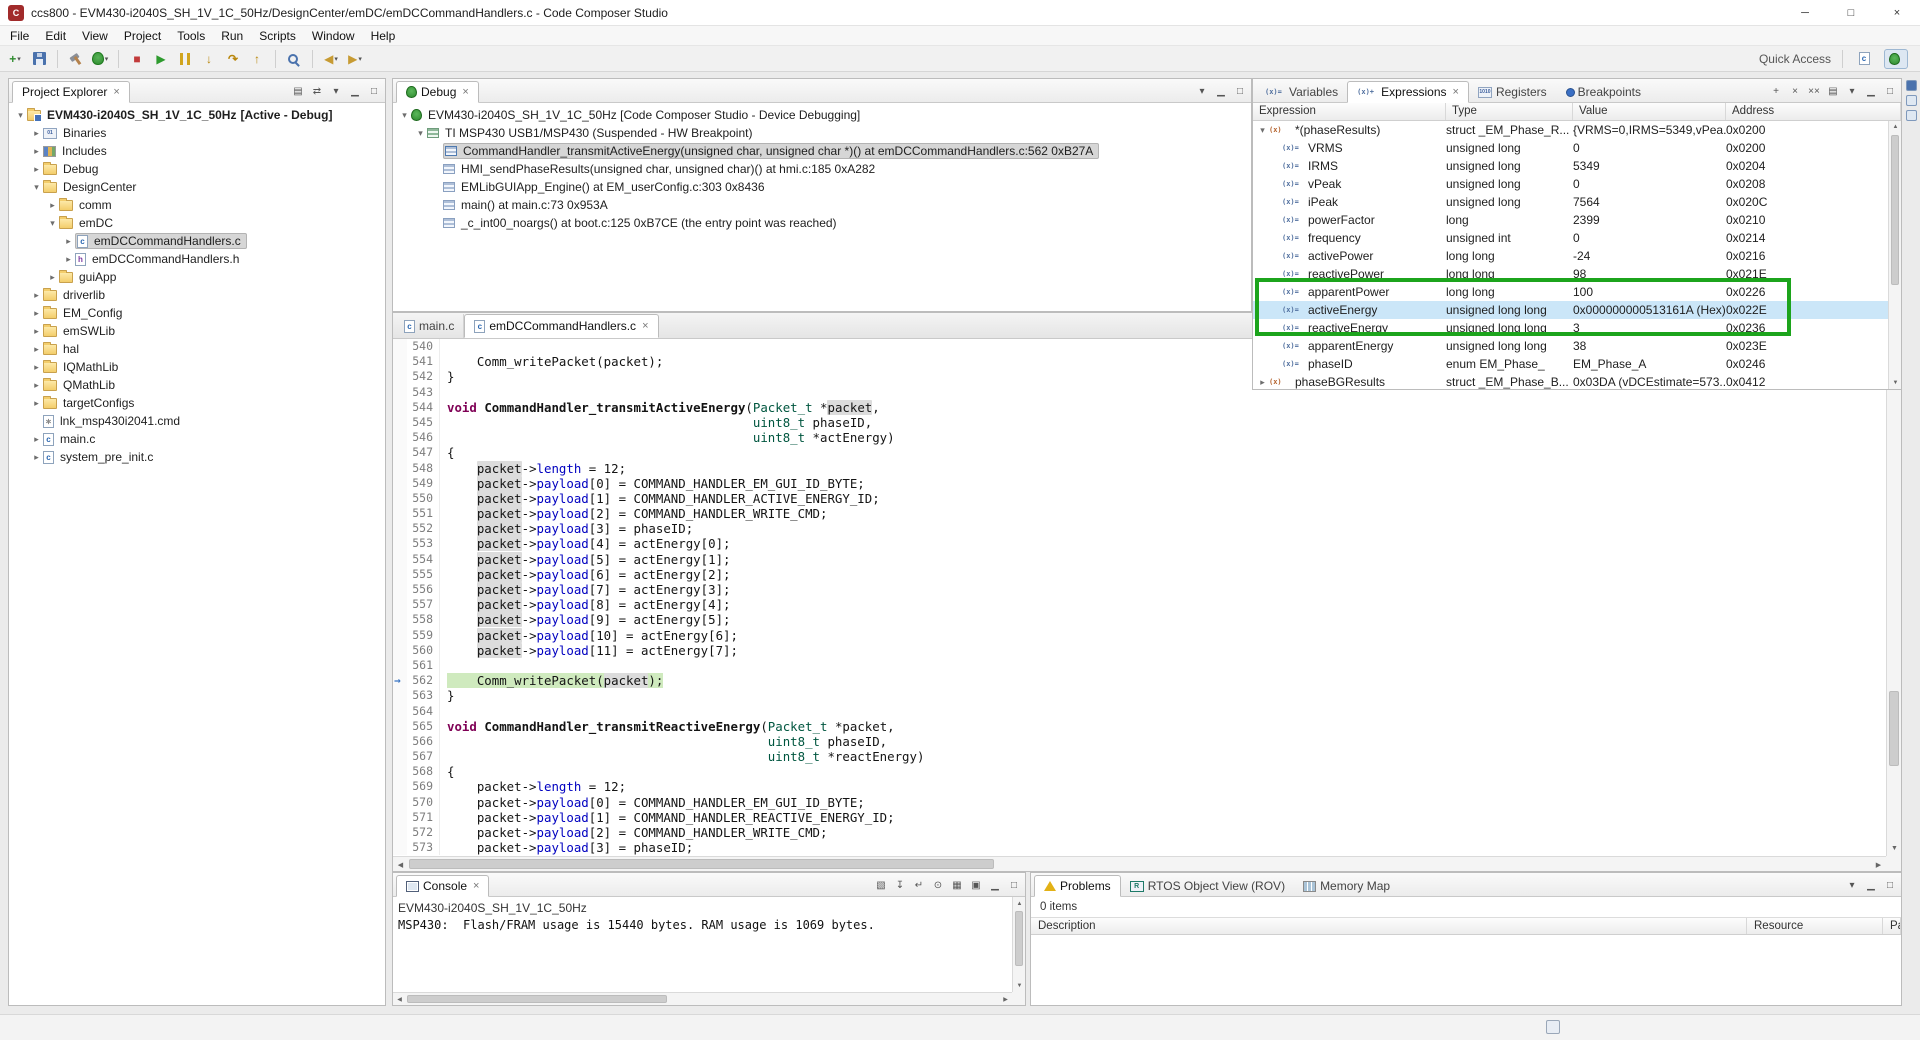 The width and height of the screenshot is (1920, 1040). What do you see at coordinates (197, 223) in the screenshot?
I see `project-tree-item: ▾ emDC` at bounding box center [197, 223].